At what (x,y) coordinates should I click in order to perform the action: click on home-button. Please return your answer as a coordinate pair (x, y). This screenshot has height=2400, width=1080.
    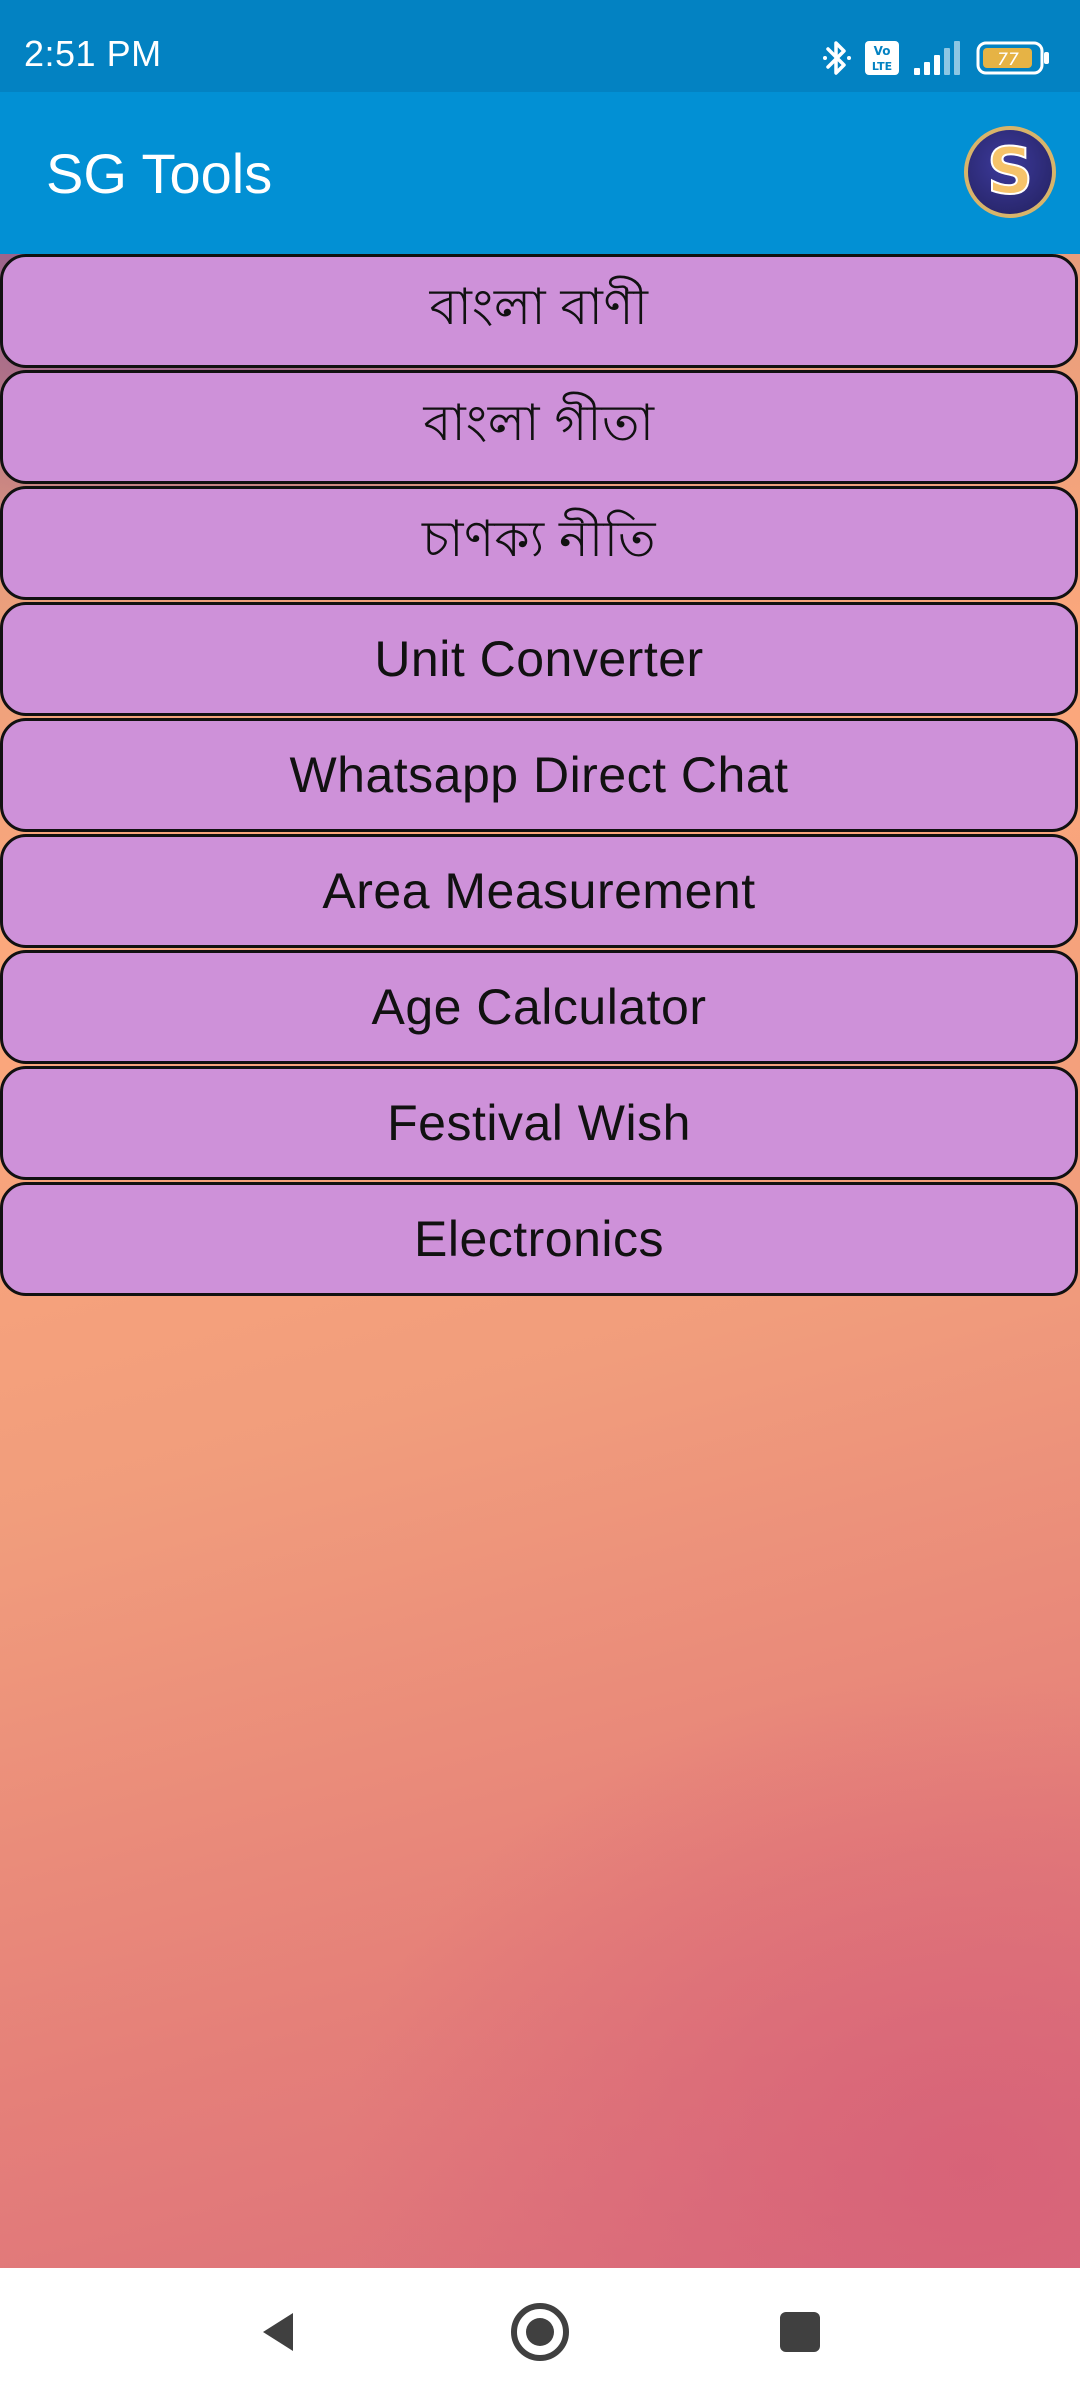
    Looking at the image, I should click on (540, 2334).